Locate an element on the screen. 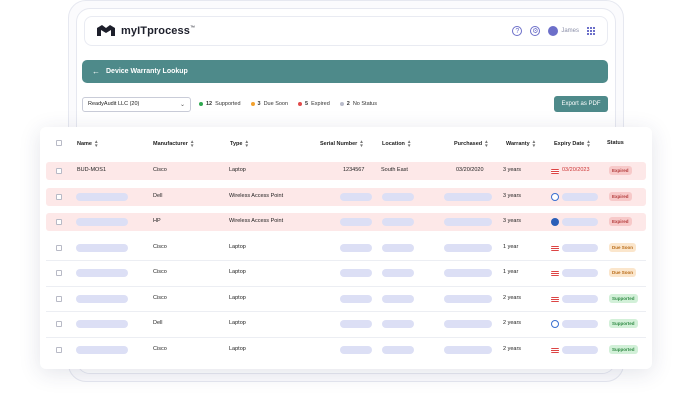 The height and width of the screenshot is (416, 693). page-title-bar: ← Device Warranty Lookup is located at coordinates (345, 71).